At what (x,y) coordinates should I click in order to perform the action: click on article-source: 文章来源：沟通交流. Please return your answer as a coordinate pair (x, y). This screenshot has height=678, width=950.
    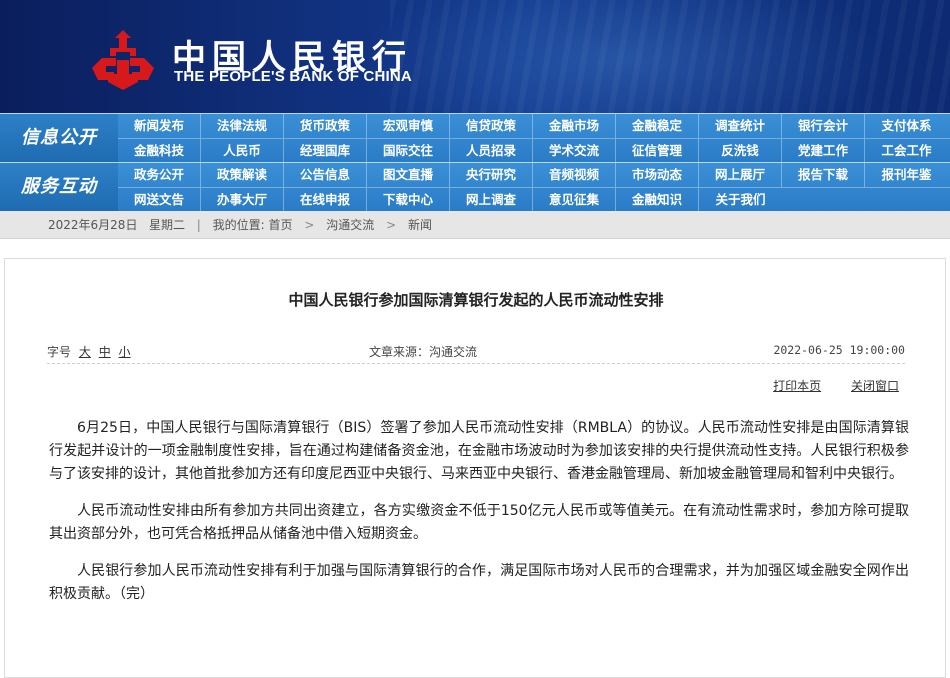
    Looking at the image, I should click on (423, 352).